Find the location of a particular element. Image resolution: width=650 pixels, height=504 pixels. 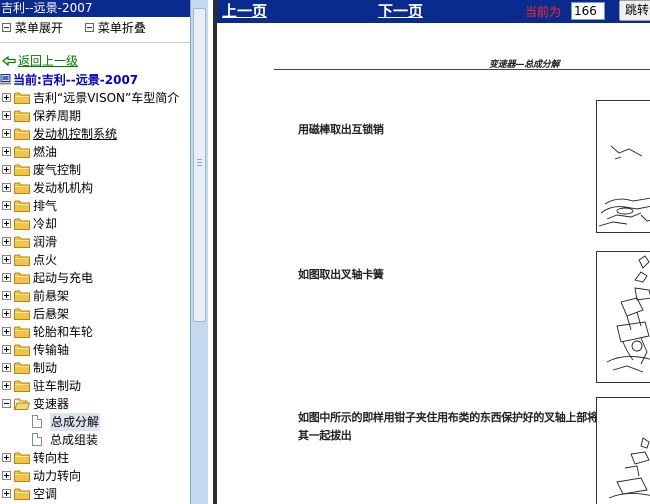

tree-node: 起动与充电 is located at coordinates (95, 278).